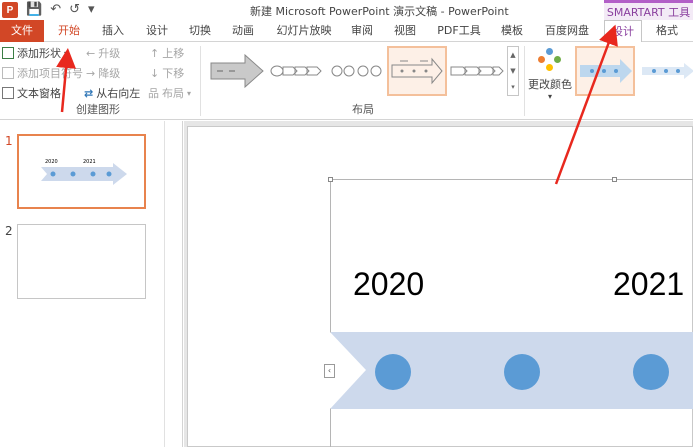 The width and height of the screenshot is (693, 447). What do you see at coordinates (405, 31) in the screenshot?
I see `tab-view: 视图` at bounding box center [405, 31].